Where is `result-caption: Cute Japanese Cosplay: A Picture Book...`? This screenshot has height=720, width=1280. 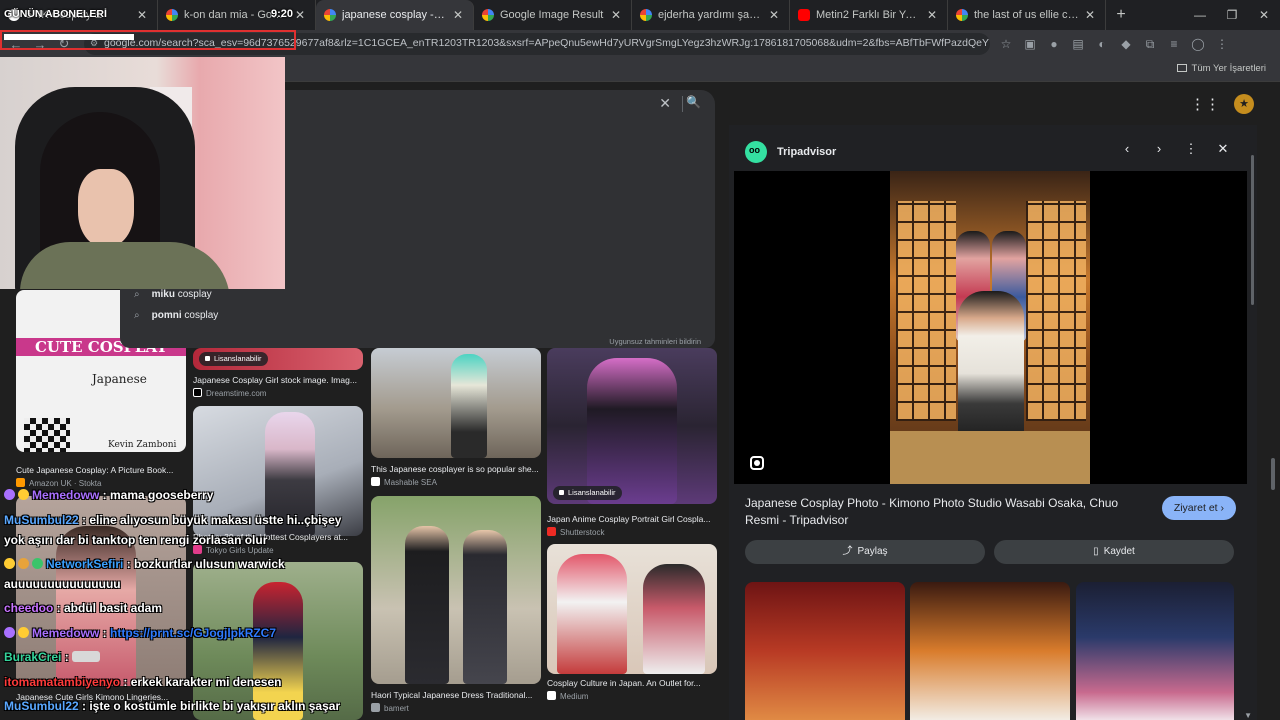
result-caption: Cute Japanese Cosplay: A Picture Book... is located at coordinates (101, 470).